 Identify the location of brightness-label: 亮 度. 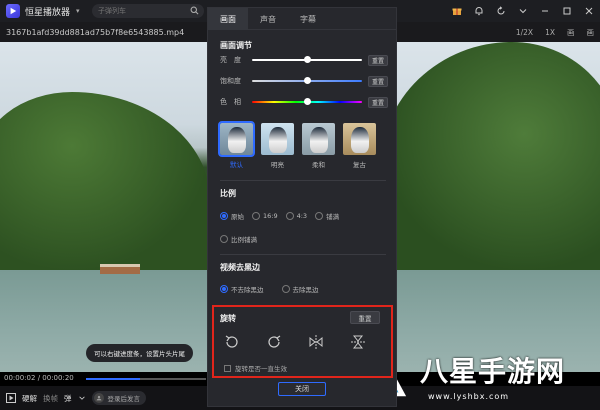
(230, 60).